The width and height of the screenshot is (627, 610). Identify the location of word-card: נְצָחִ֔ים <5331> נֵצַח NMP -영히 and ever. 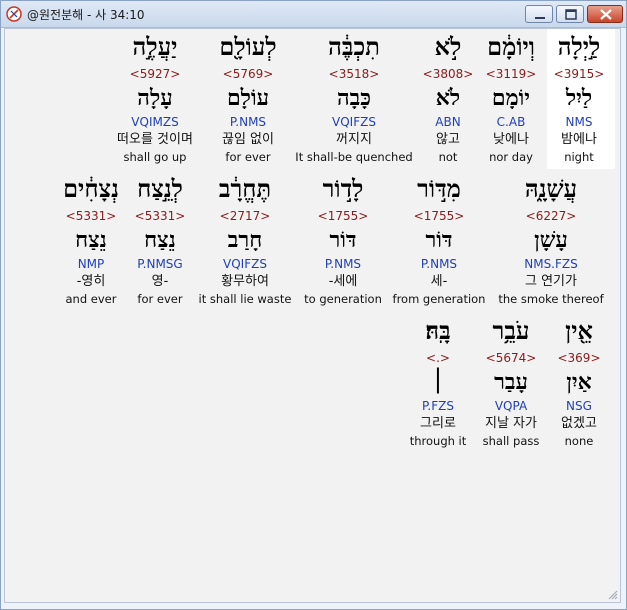
(91, 239).